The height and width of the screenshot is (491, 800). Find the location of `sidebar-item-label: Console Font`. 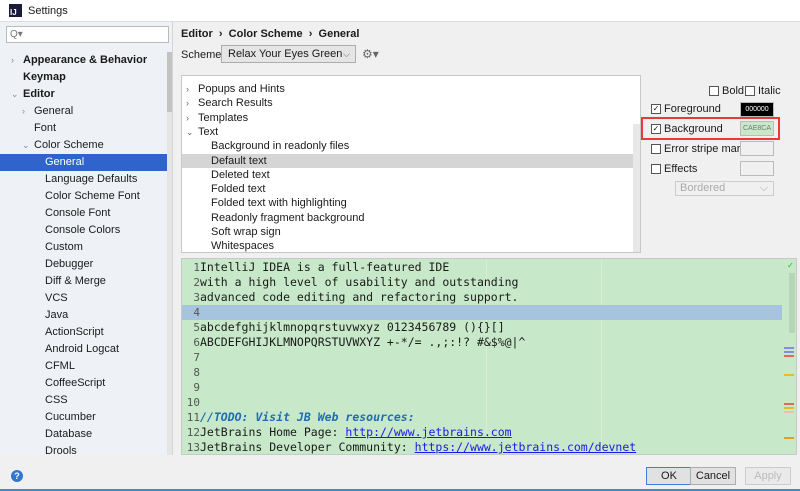

sidebar-item-label: Console Font is located at coordinates (78, 213).